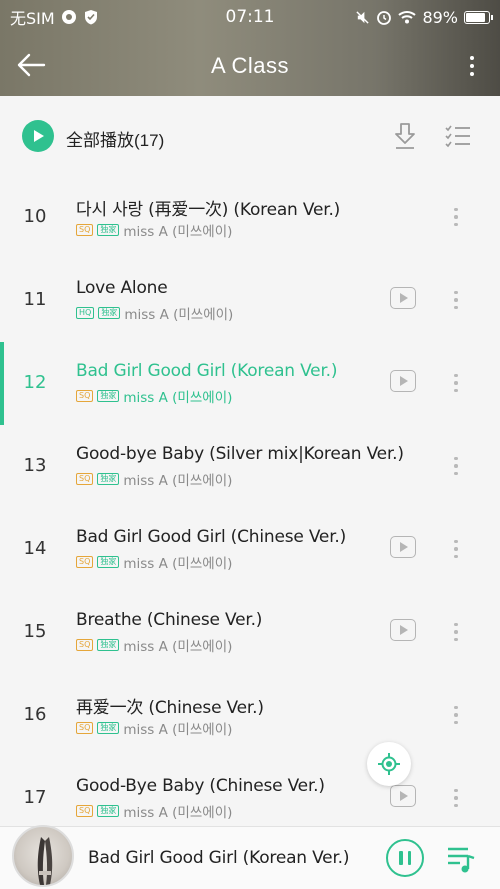 The width and height of the screenshot is (500, 889). Describe the element at coordinates (45, 861) in the screenshot. I see `cover-art` at that location.